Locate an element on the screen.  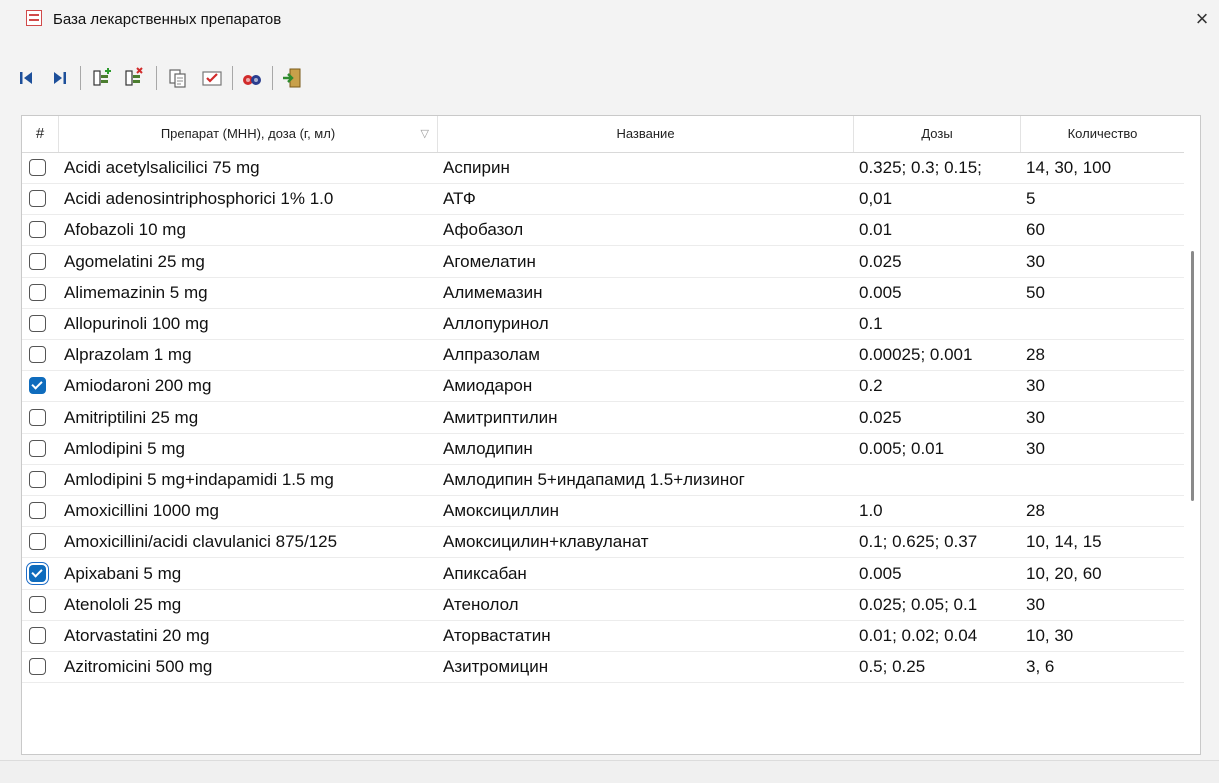
last-record-icon is located at coordinates (60, 78).